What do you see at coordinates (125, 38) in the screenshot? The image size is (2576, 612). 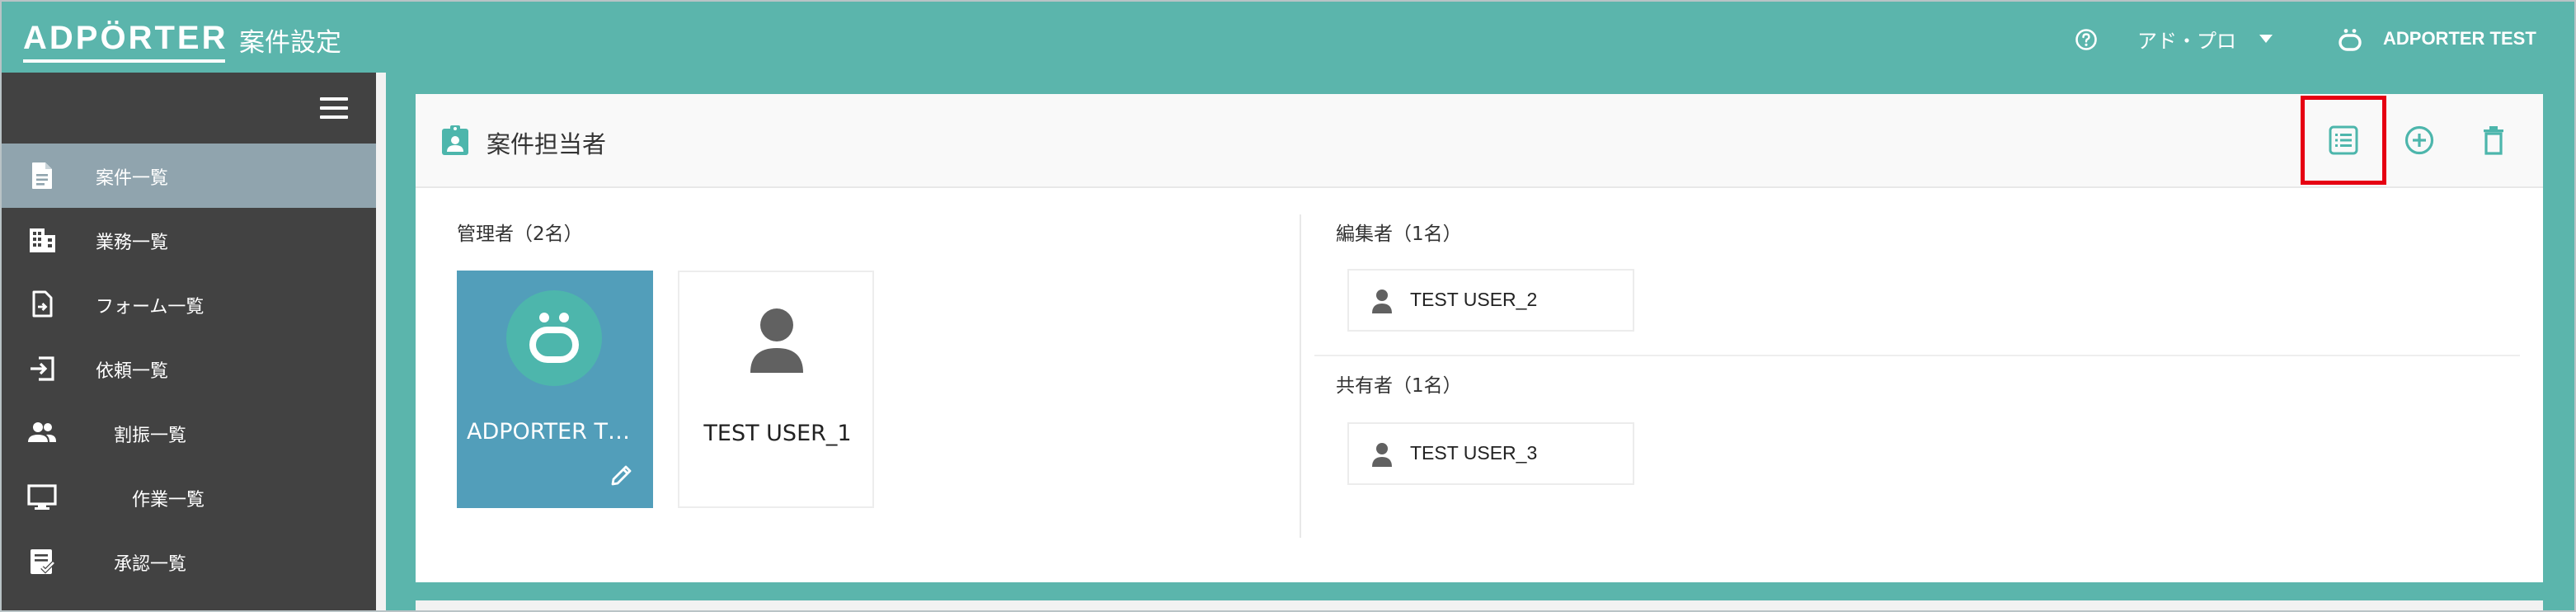 I see `app-logo: ADPÖRTER` at bounding box center [125, 38].